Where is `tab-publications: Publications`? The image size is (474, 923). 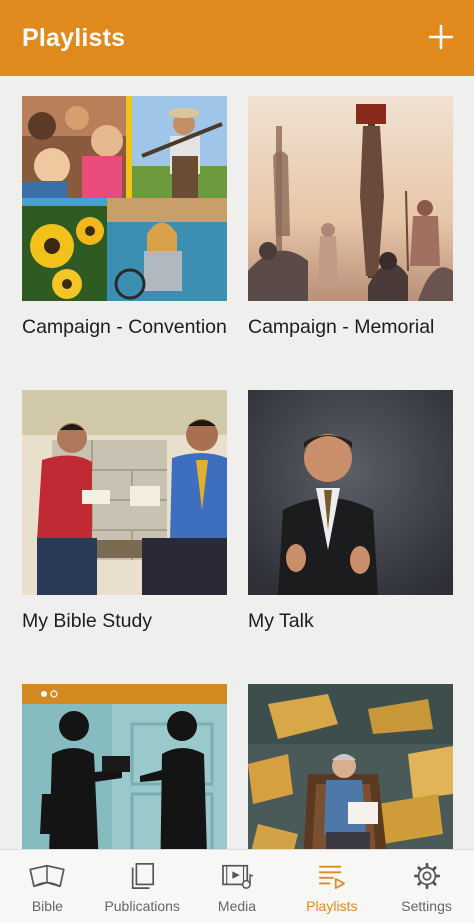
tab-publications: Publications is located at coordinates (142, 886).